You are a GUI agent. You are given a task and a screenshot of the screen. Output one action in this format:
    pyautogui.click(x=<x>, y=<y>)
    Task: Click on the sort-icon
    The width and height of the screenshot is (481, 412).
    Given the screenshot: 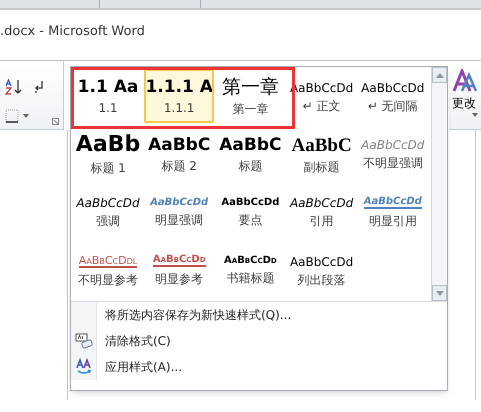 What is the action you would take?
    pyautogui.click(x=14, y=87)
    